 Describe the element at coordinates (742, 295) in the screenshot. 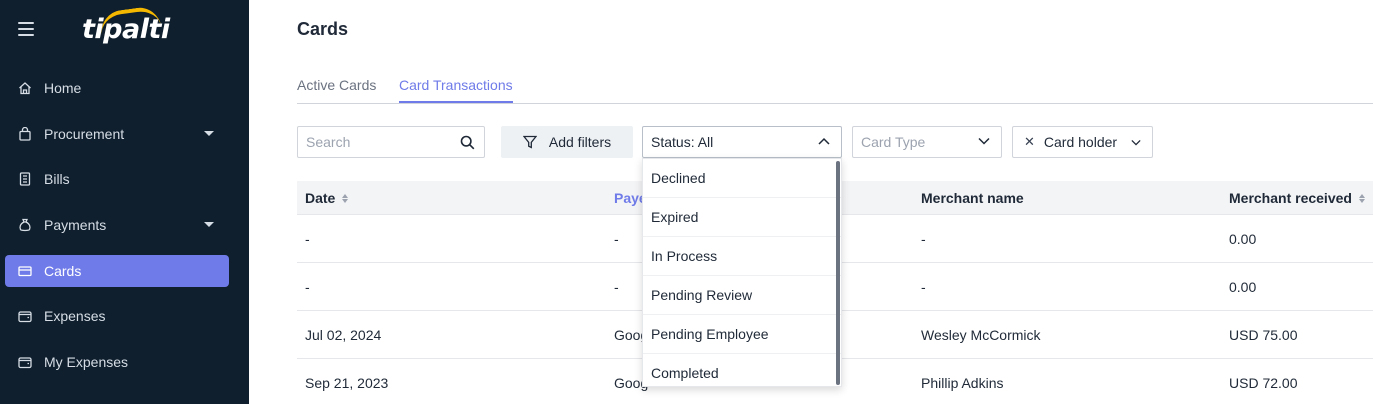

I see `status-option-pending-review: Pending Review` at that location.